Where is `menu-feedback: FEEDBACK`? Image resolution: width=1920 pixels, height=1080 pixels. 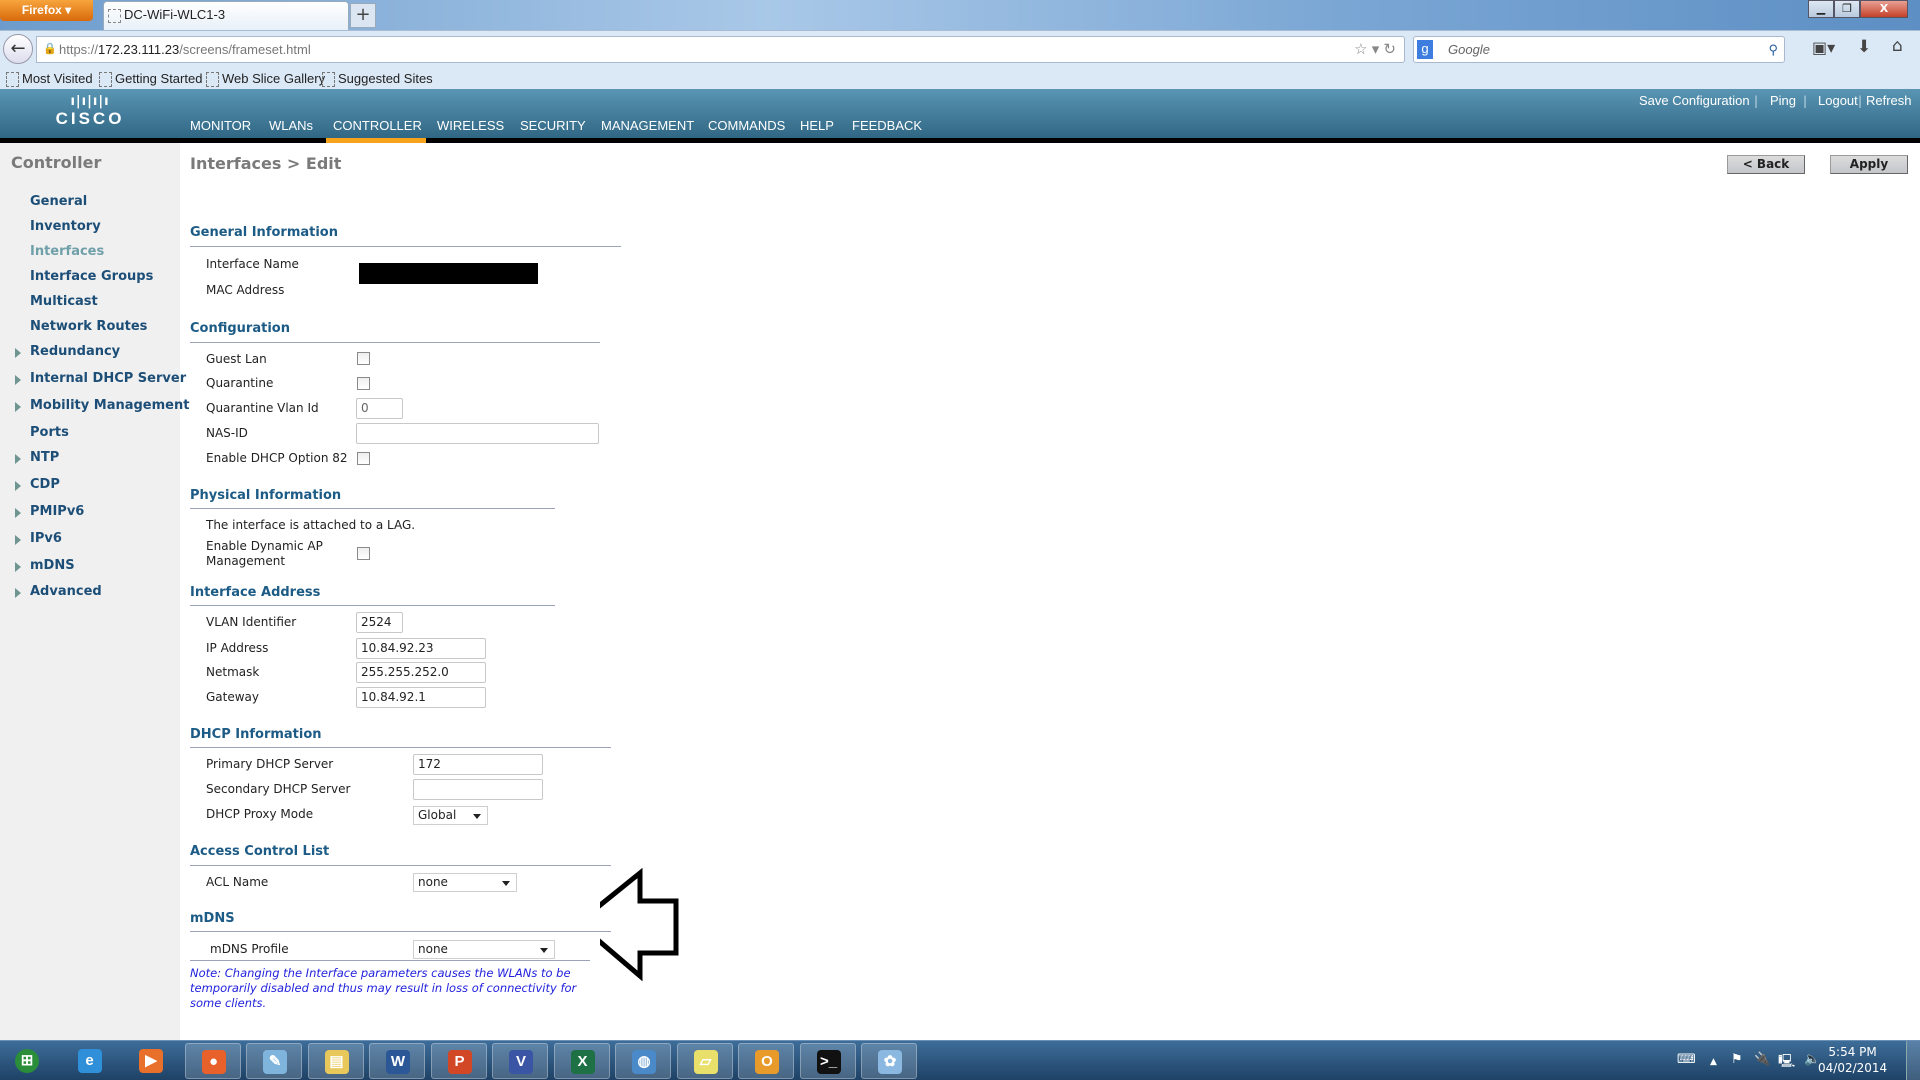
menu-feedback: FEEDBACK is located at coordinates (887, 125).